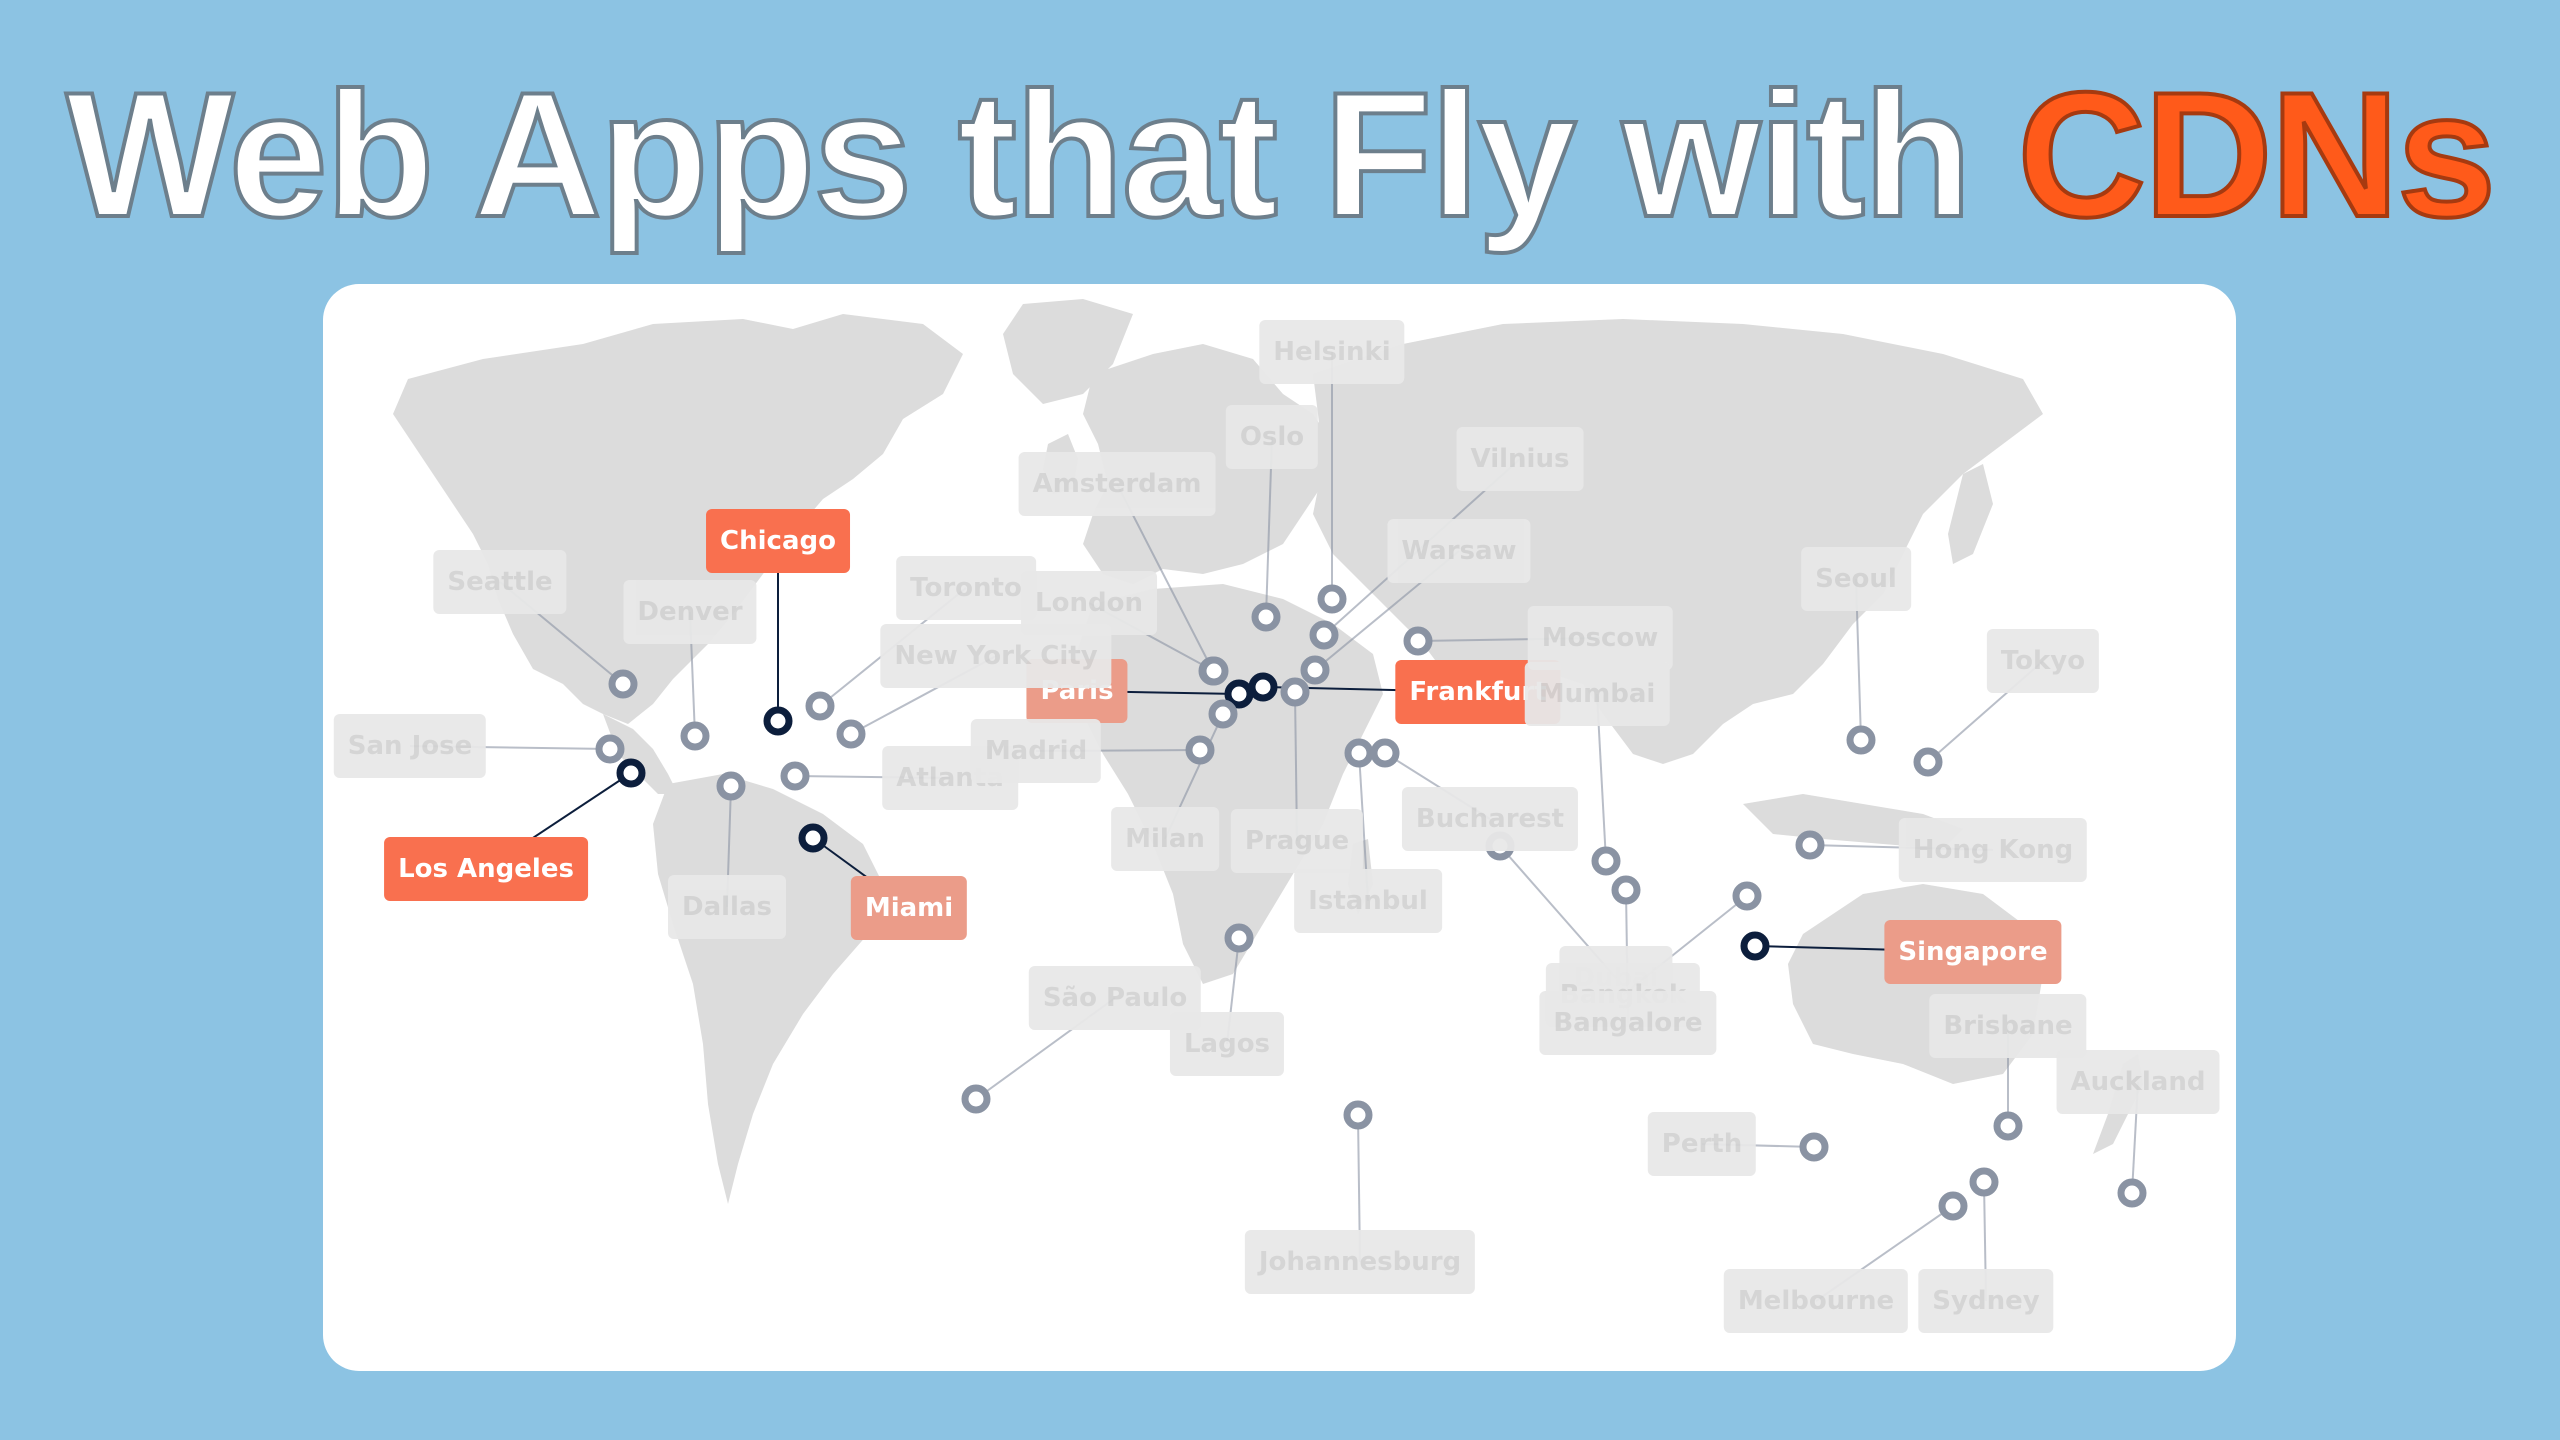 This screenshot has height=1440, width=2560. I want to click on label-vilnius: Vilnius, so click(1520, 459).